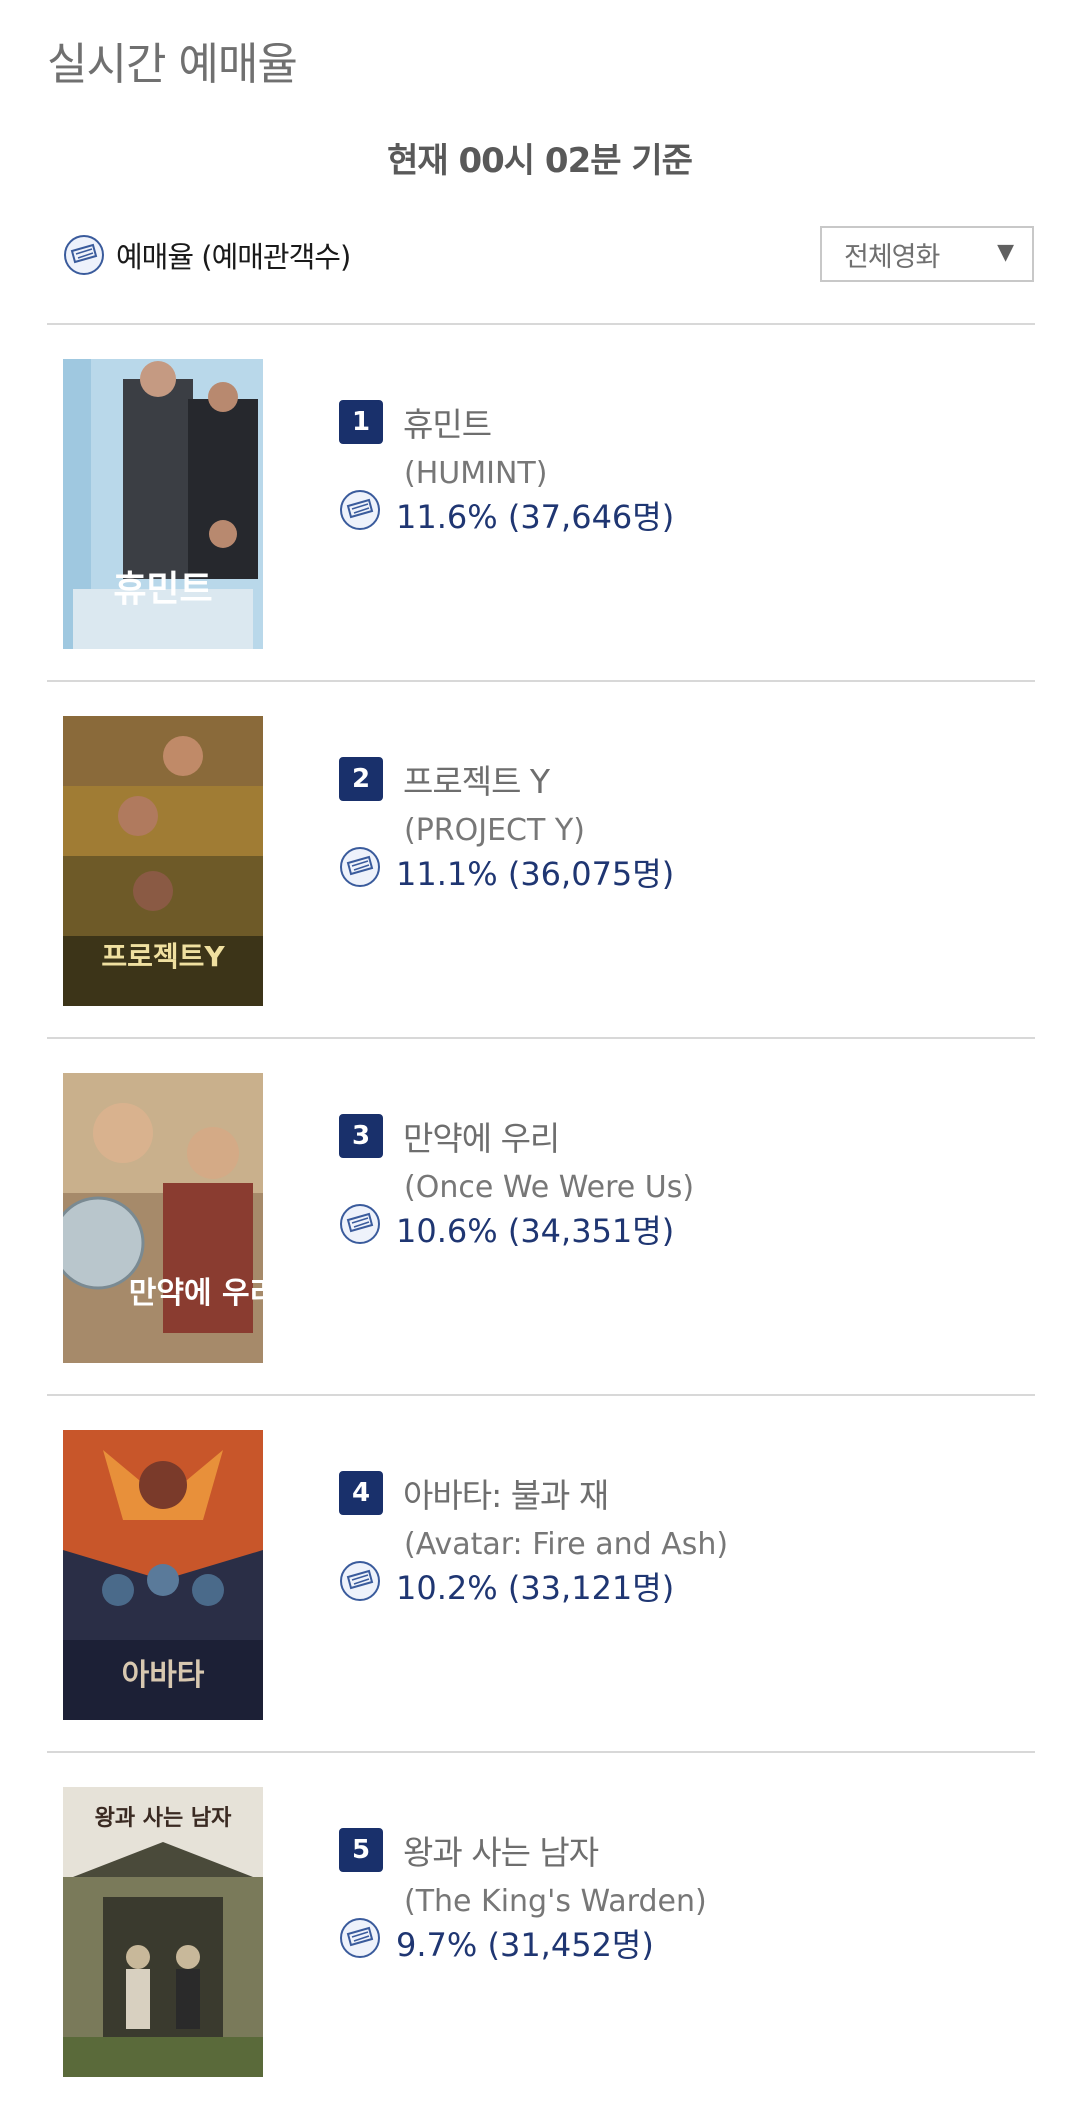  Describe the element at coordinates (164, 1818) in the screenshot. I see `poster-title-text: 왕과 사는 남자` at that location.